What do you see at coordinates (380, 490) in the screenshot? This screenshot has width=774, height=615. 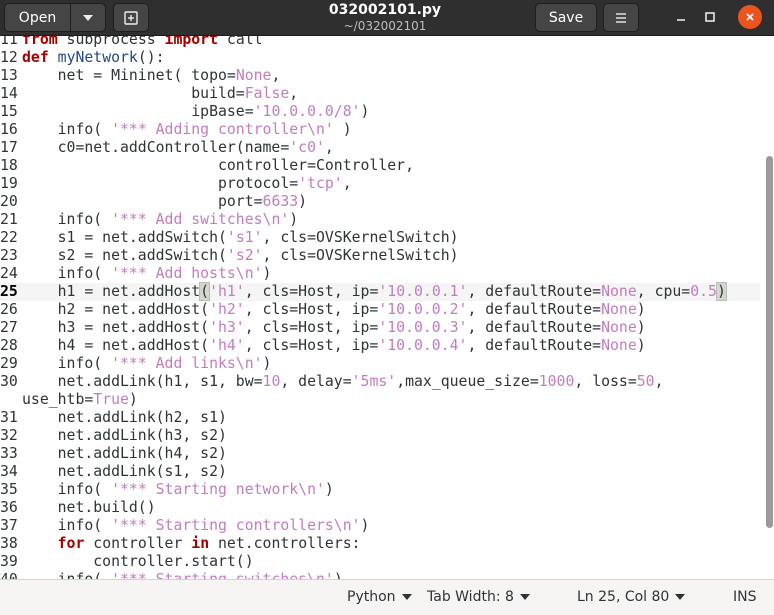 I see `code-line: 35 info( '*** Starting network\n')` at bounding box center [380, 490].